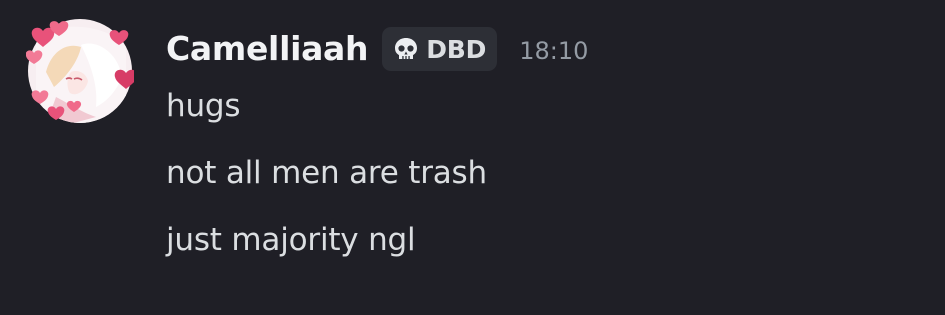 The image size is (945, 315). Describe the element at coordinates (80, 71) in the screenshot. I see `avatar` at that location.